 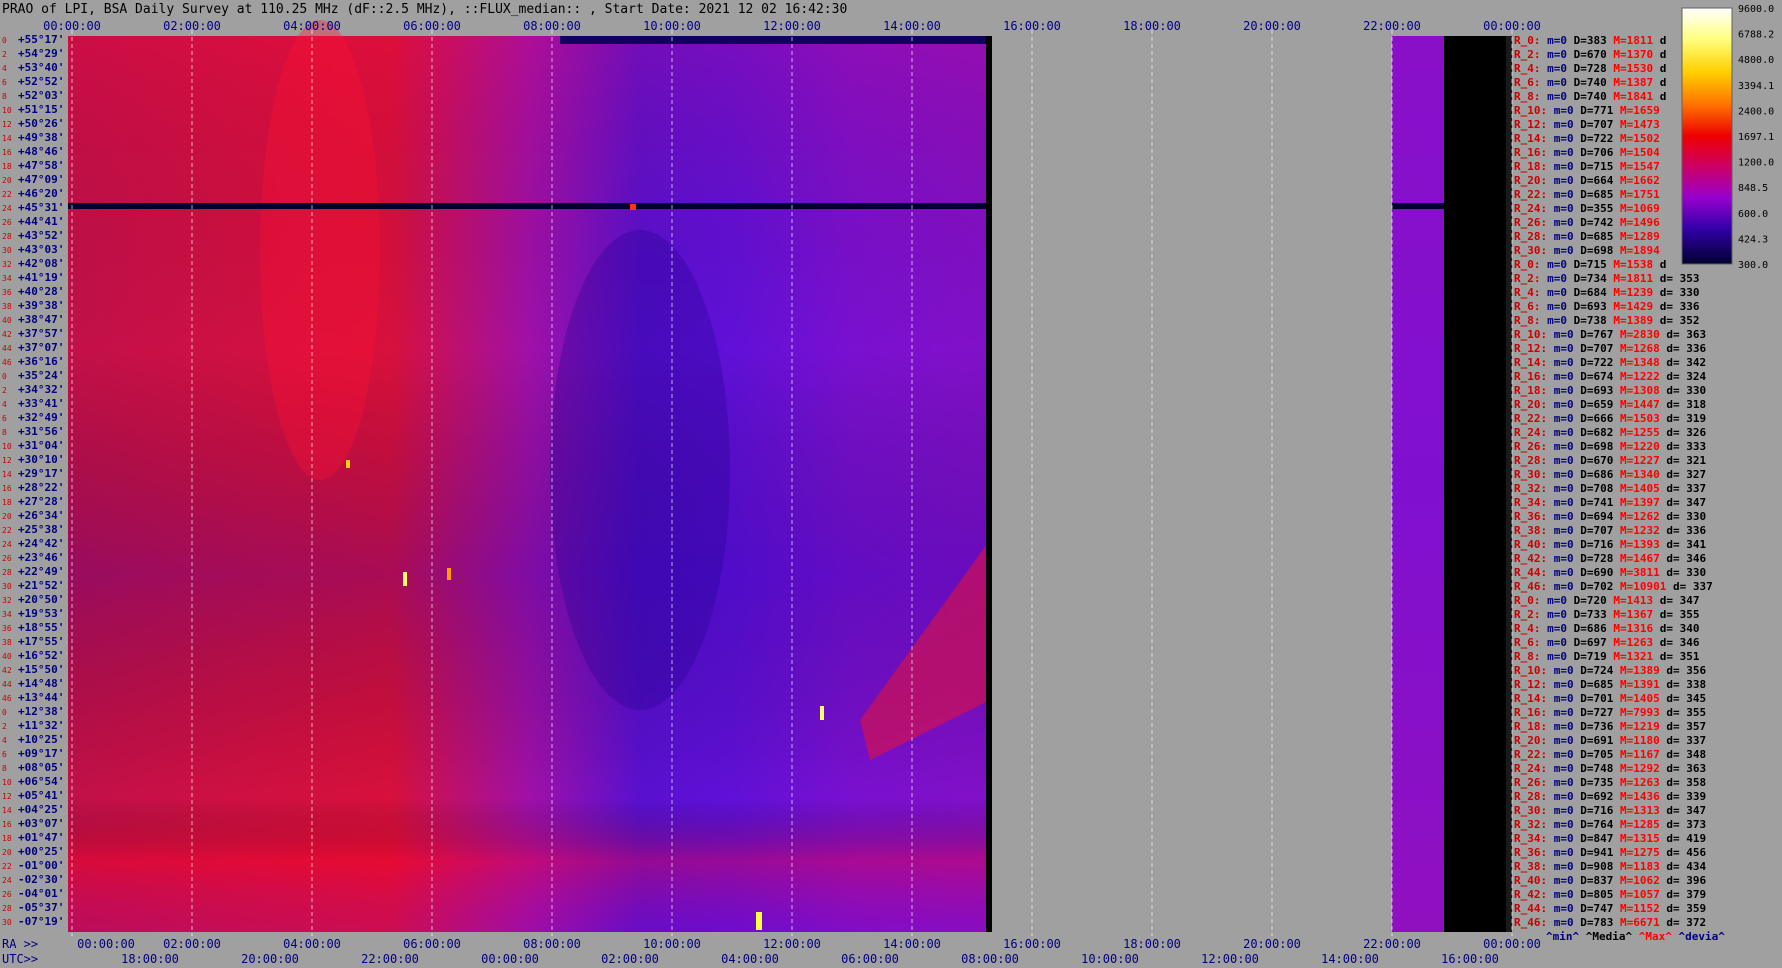 What do you see at coordinates (1643, 460) in the screenshot?
I see `stats-row-max: M=1227` at bounding box center [1643, 460].